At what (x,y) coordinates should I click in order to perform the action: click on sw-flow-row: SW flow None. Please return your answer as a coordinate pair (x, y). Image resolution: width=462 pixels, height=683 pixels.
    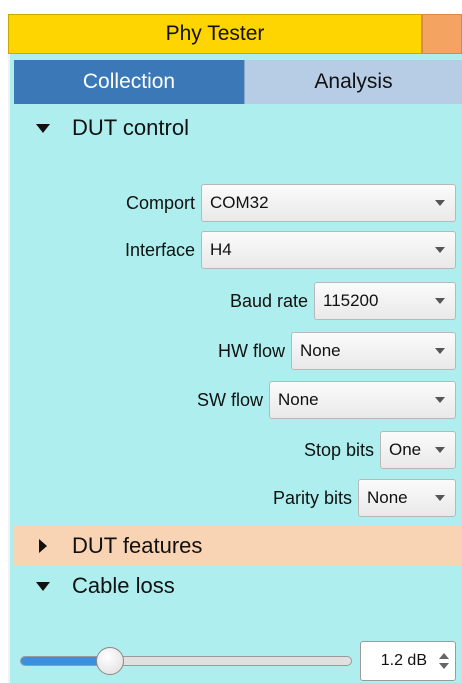
    Looking at the image, I should click on (326, 400).